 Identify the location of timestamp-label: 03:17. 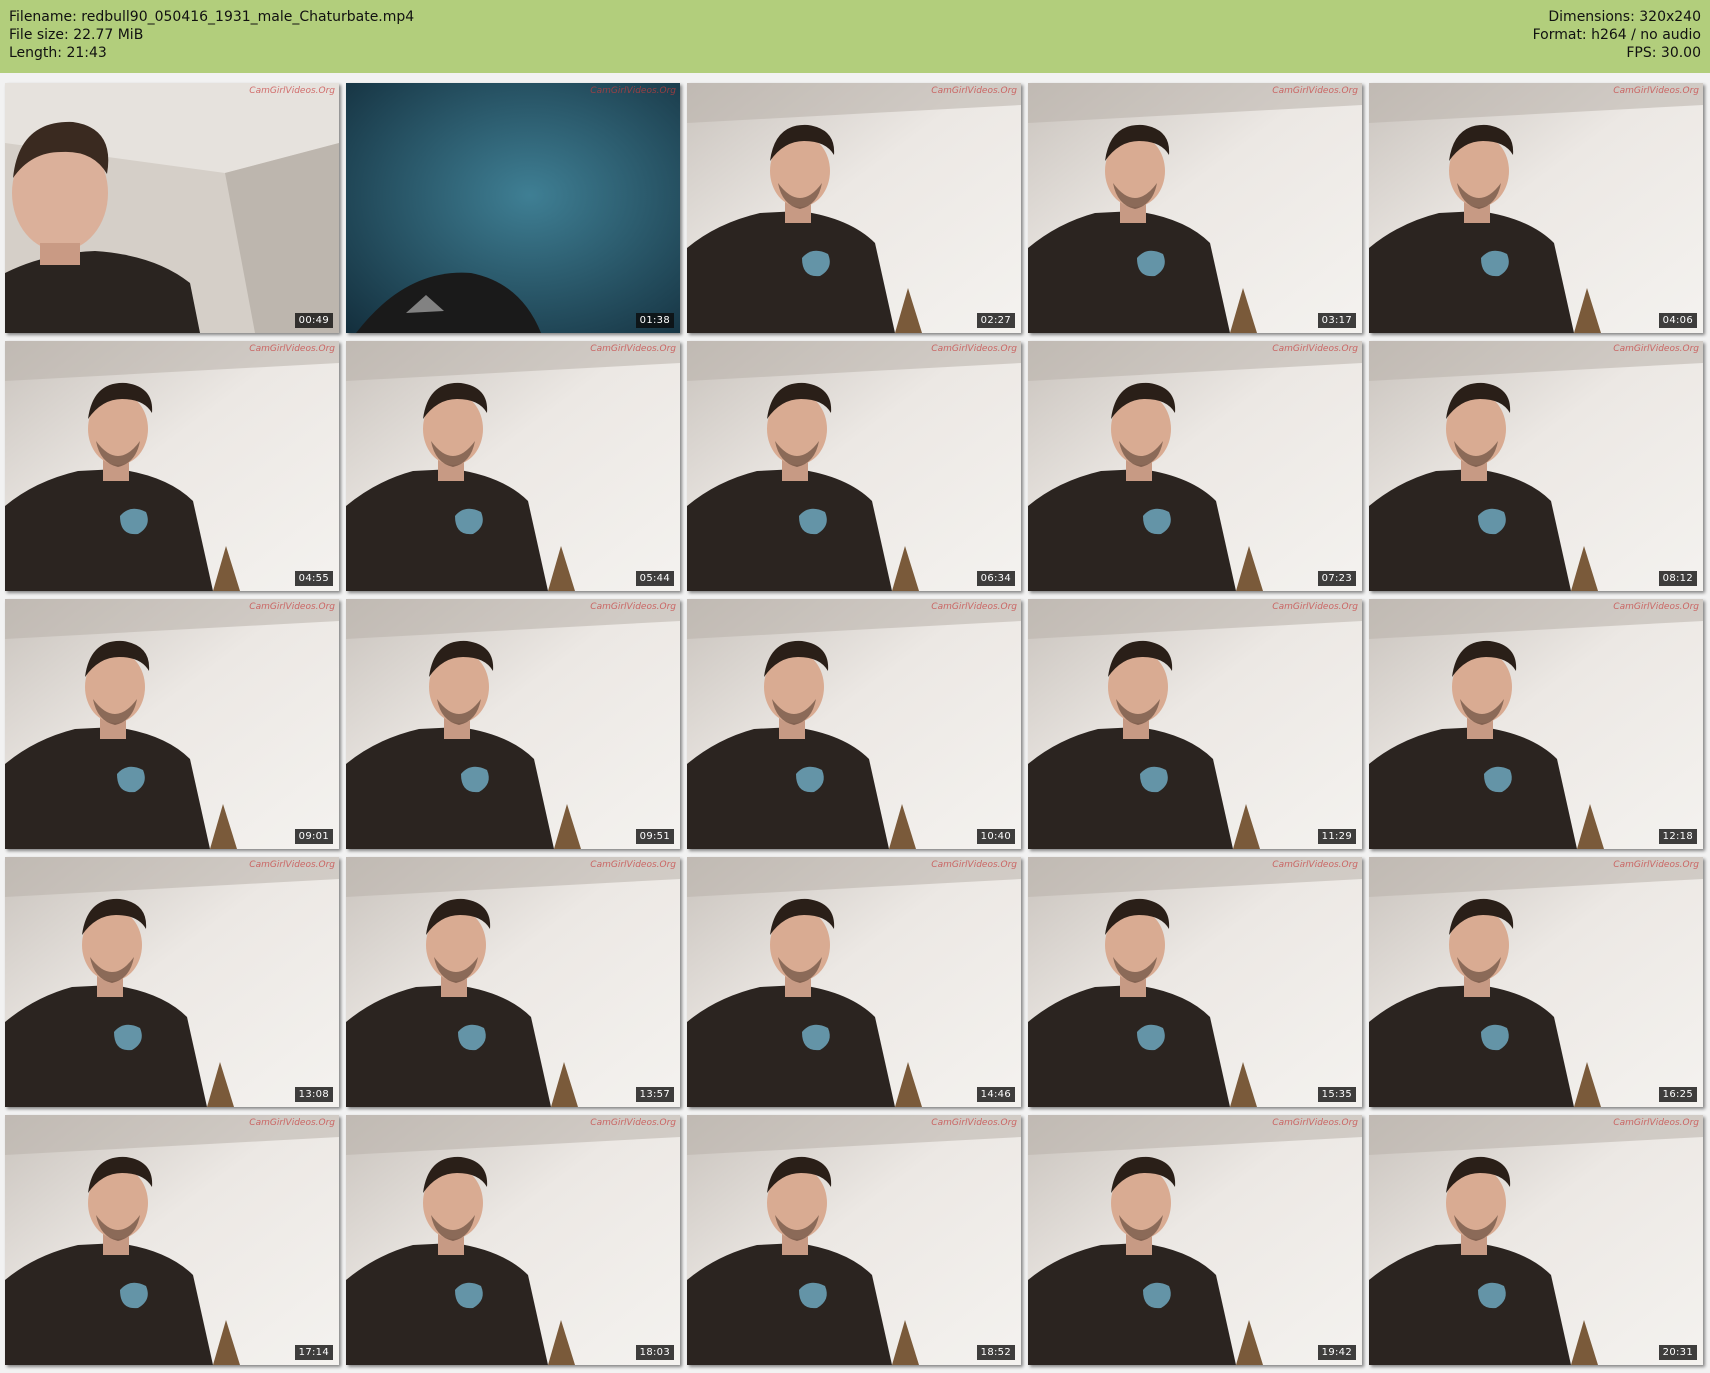
(1336, 320).